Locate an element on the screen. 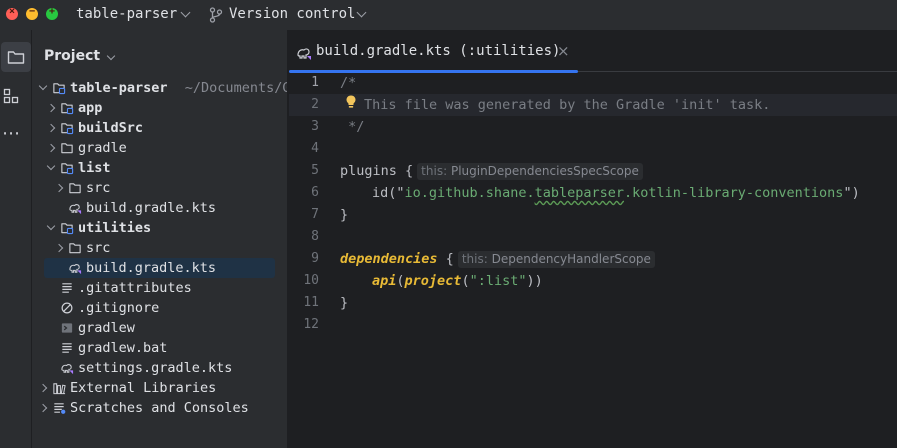 Image resolution: width=897 pixels, height=448 pixels. code-text: */ is located at coordinates (352, 127).